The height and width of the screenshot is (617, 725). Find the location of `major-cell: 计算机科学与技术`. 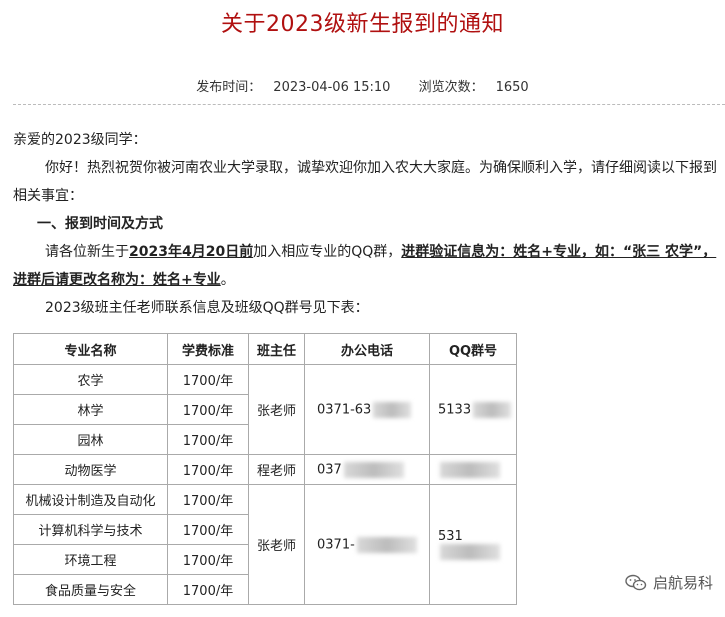

major-cell: 计算机科学与技术 is located at coordinates (90, 529).